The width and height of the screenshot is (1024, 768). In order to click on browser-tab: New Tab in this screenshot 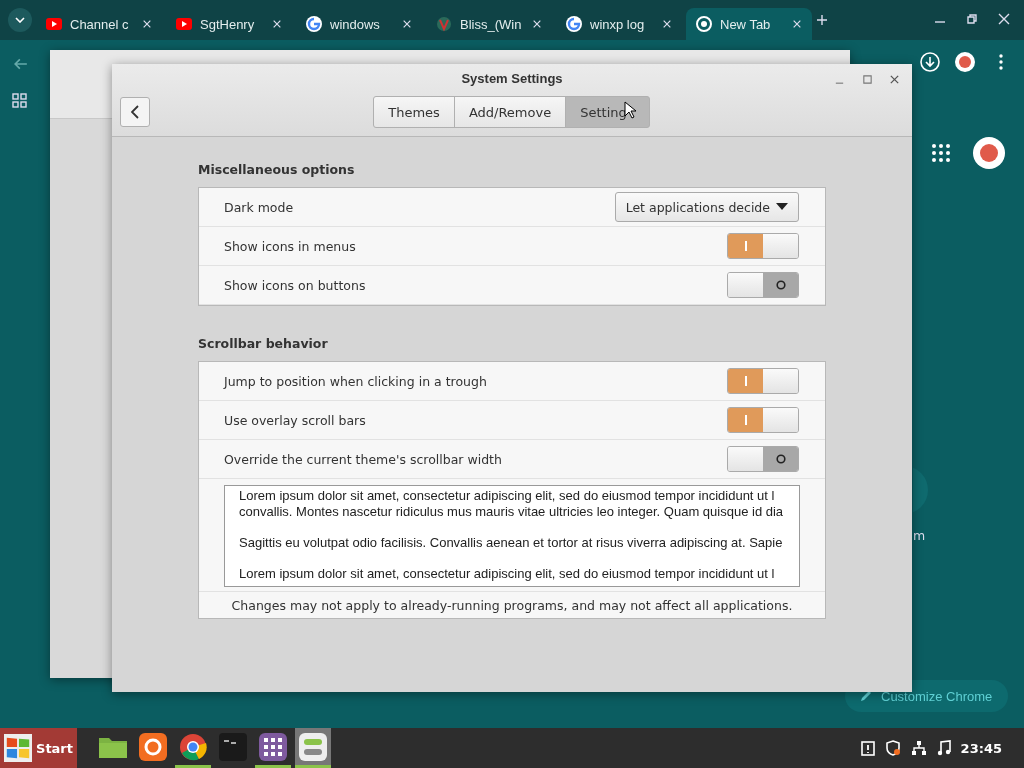, I will do `click(749, 24)`.